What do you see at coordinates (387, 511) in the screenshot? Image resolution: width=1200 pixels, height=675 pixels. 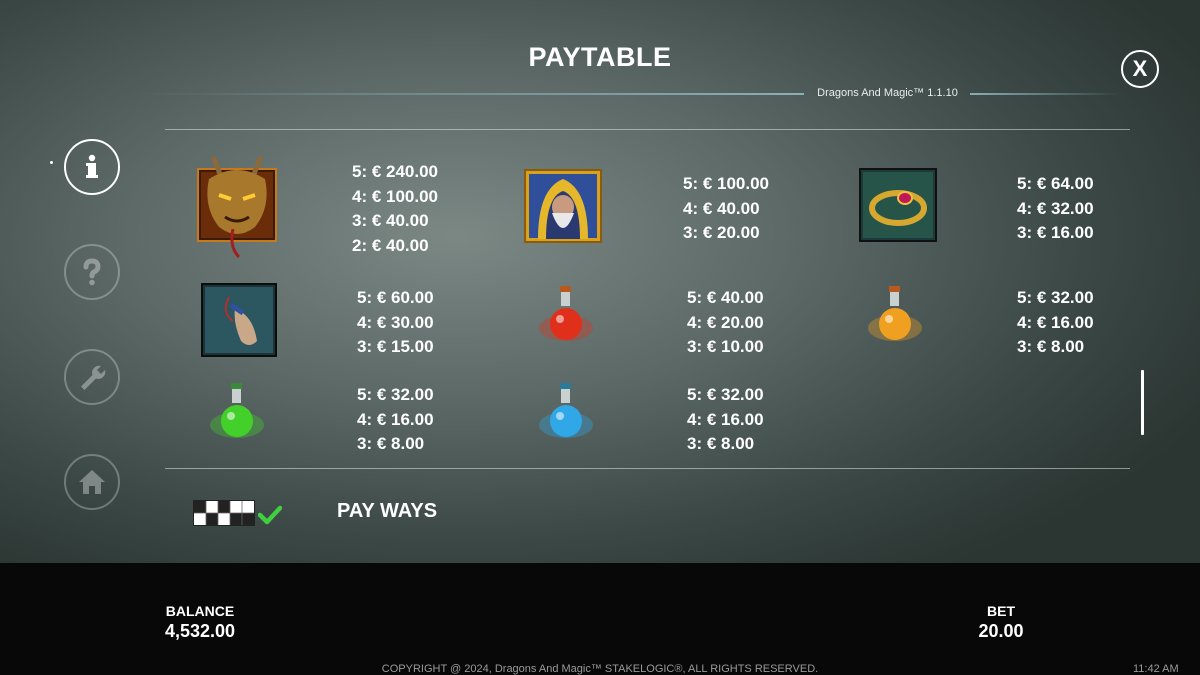 I see `pay-ways-label: PAY WAYS` at bounding box center [387, 511].